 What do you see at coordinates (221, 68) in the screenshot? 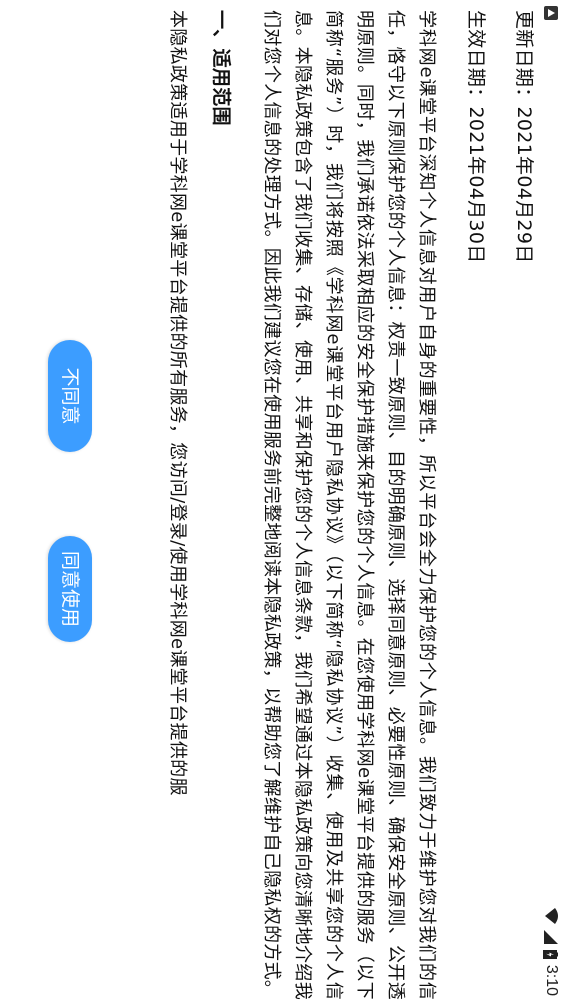
I see `section-title-scope: 一、适用范围` at bounding box center [221, 68].